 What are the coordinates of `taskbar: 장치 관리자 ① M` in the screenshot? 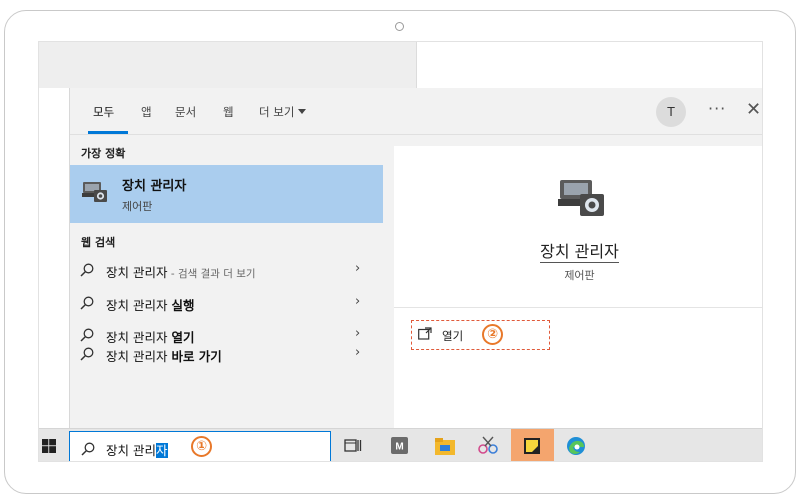 It's located at (401, 445).